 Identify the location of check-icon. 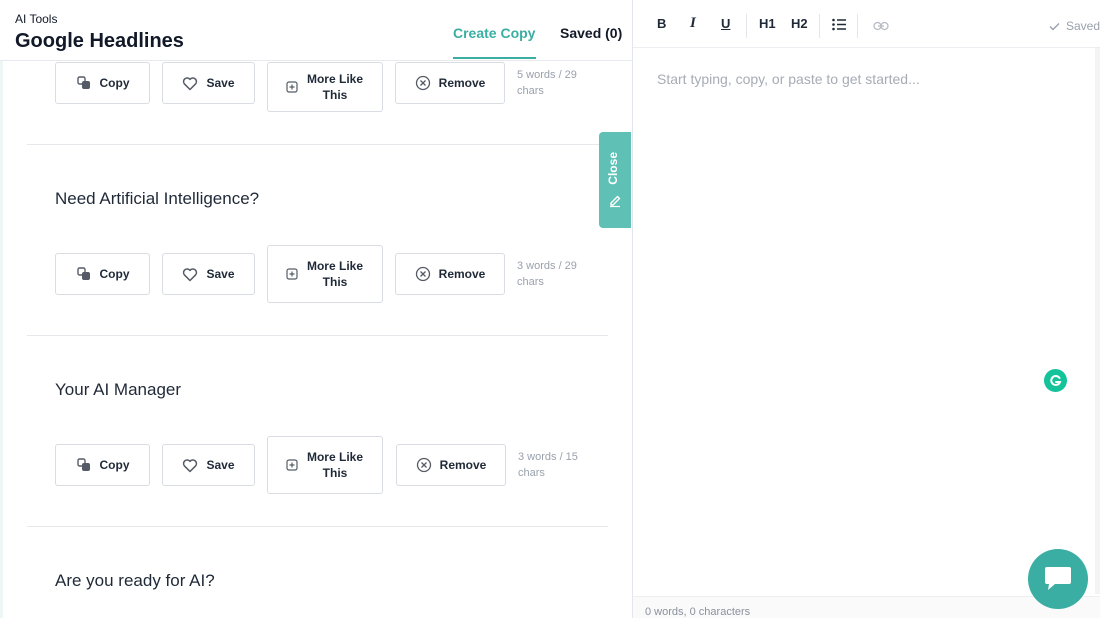
(1054, 26).